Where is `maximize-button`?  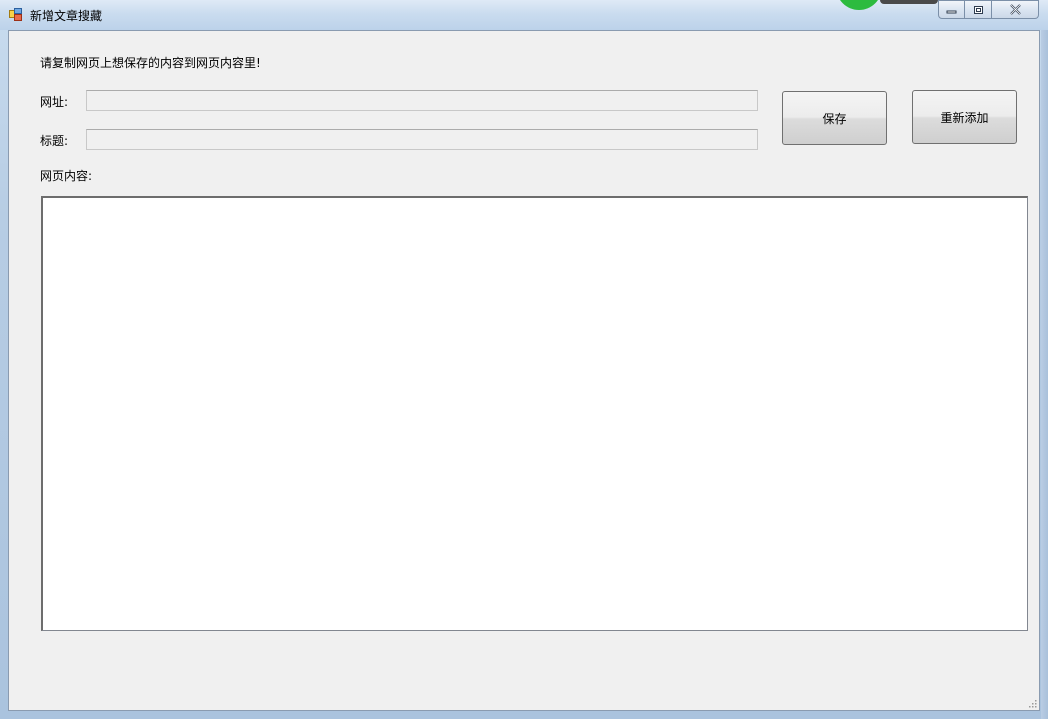
maximize-button is located at coordinates (978, 9).